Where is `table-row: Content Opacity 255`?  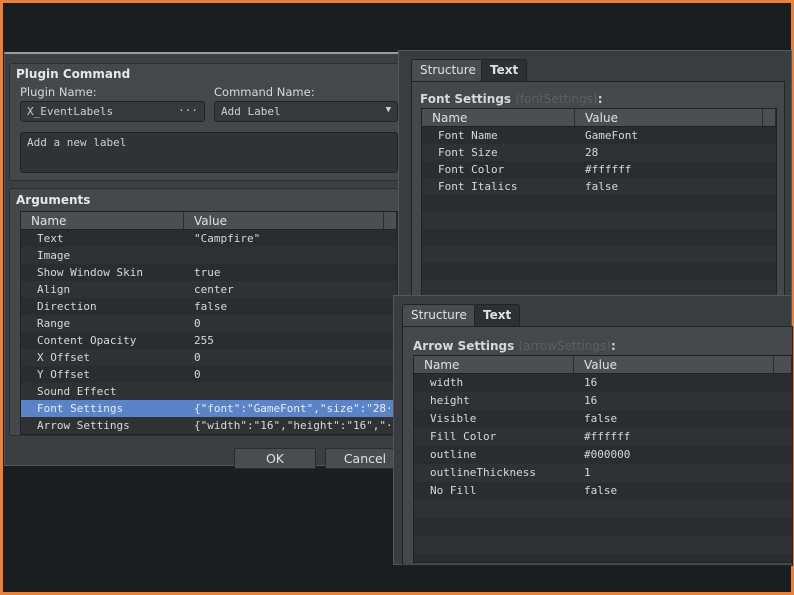
table-row: Content Opacity 255 is located at coordinates (209, 340).